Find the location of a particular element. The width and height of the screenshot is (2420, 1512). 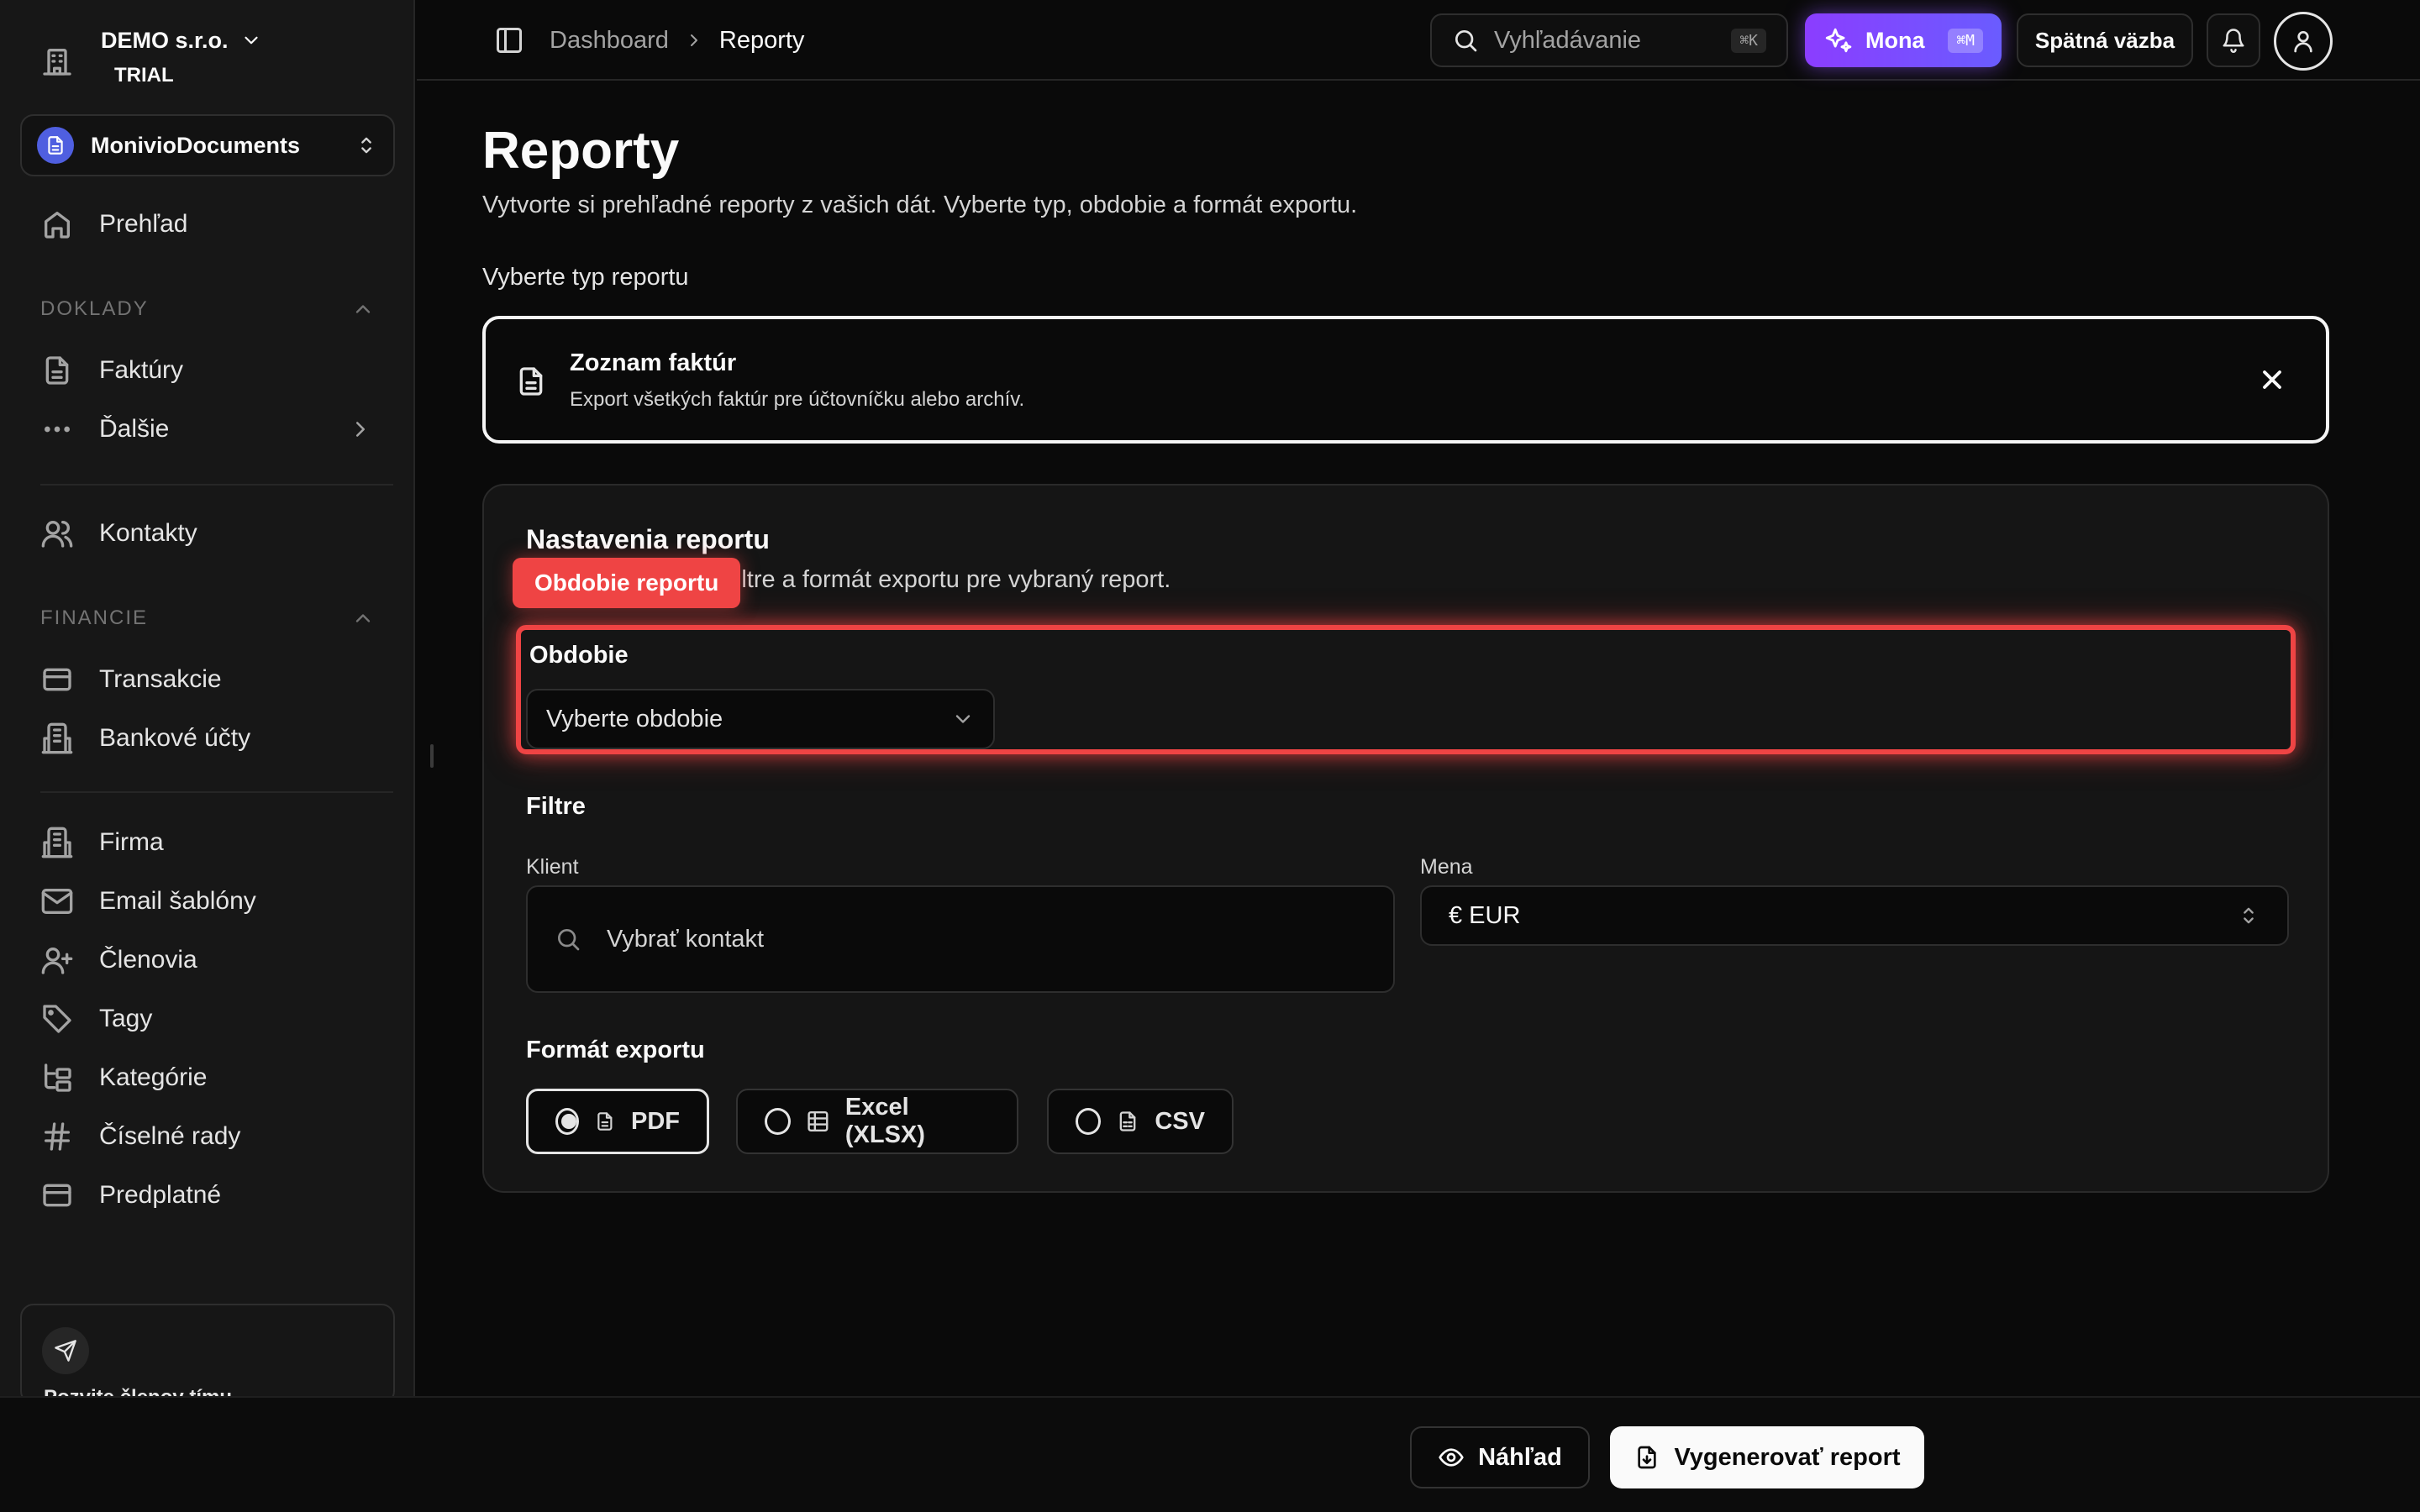

generate-label: Vygenerovať report is located at coordinates (1788, 1457).